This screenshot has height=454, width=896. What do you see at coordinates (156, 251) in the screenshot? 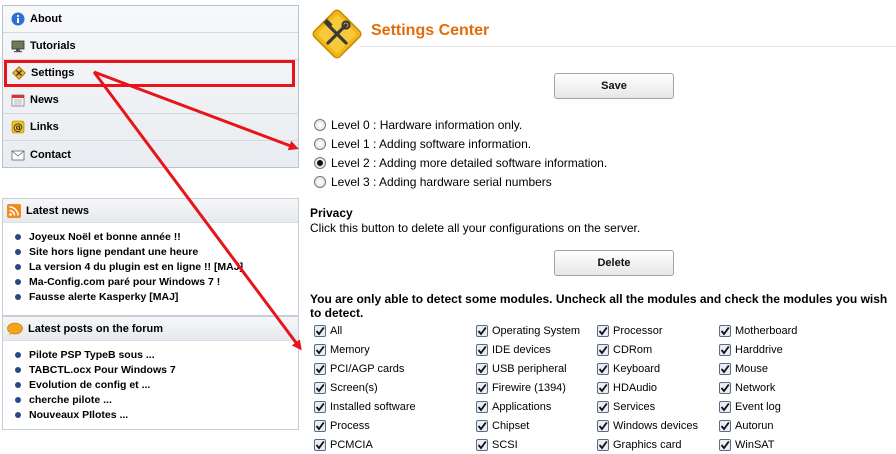
I see `news-item: Site hors ligne pendant une heure` at bounding box center [156, 251].